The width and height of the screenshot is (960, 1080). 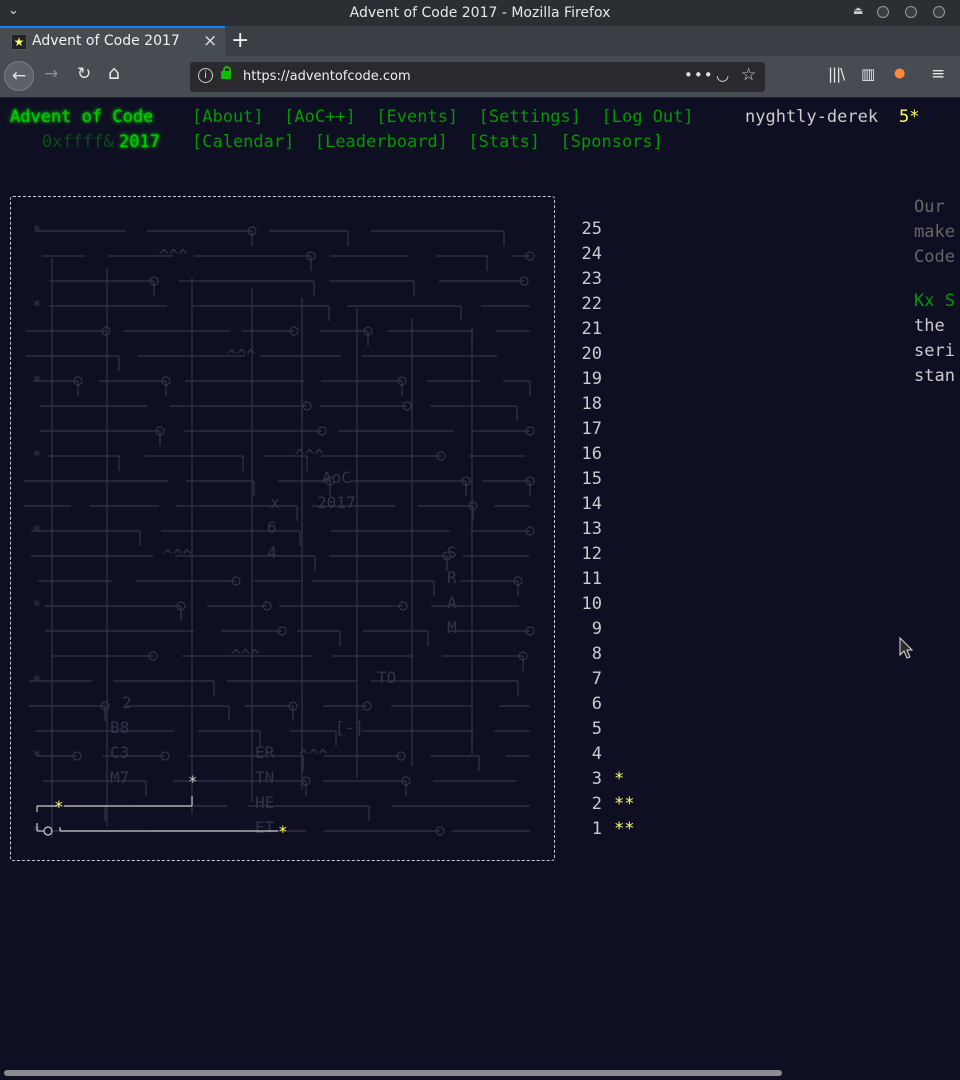 What do you see at coordinates (619, 779) in the screenshot?
I see `day-3-stars: *` at bounding box center [619, 779].